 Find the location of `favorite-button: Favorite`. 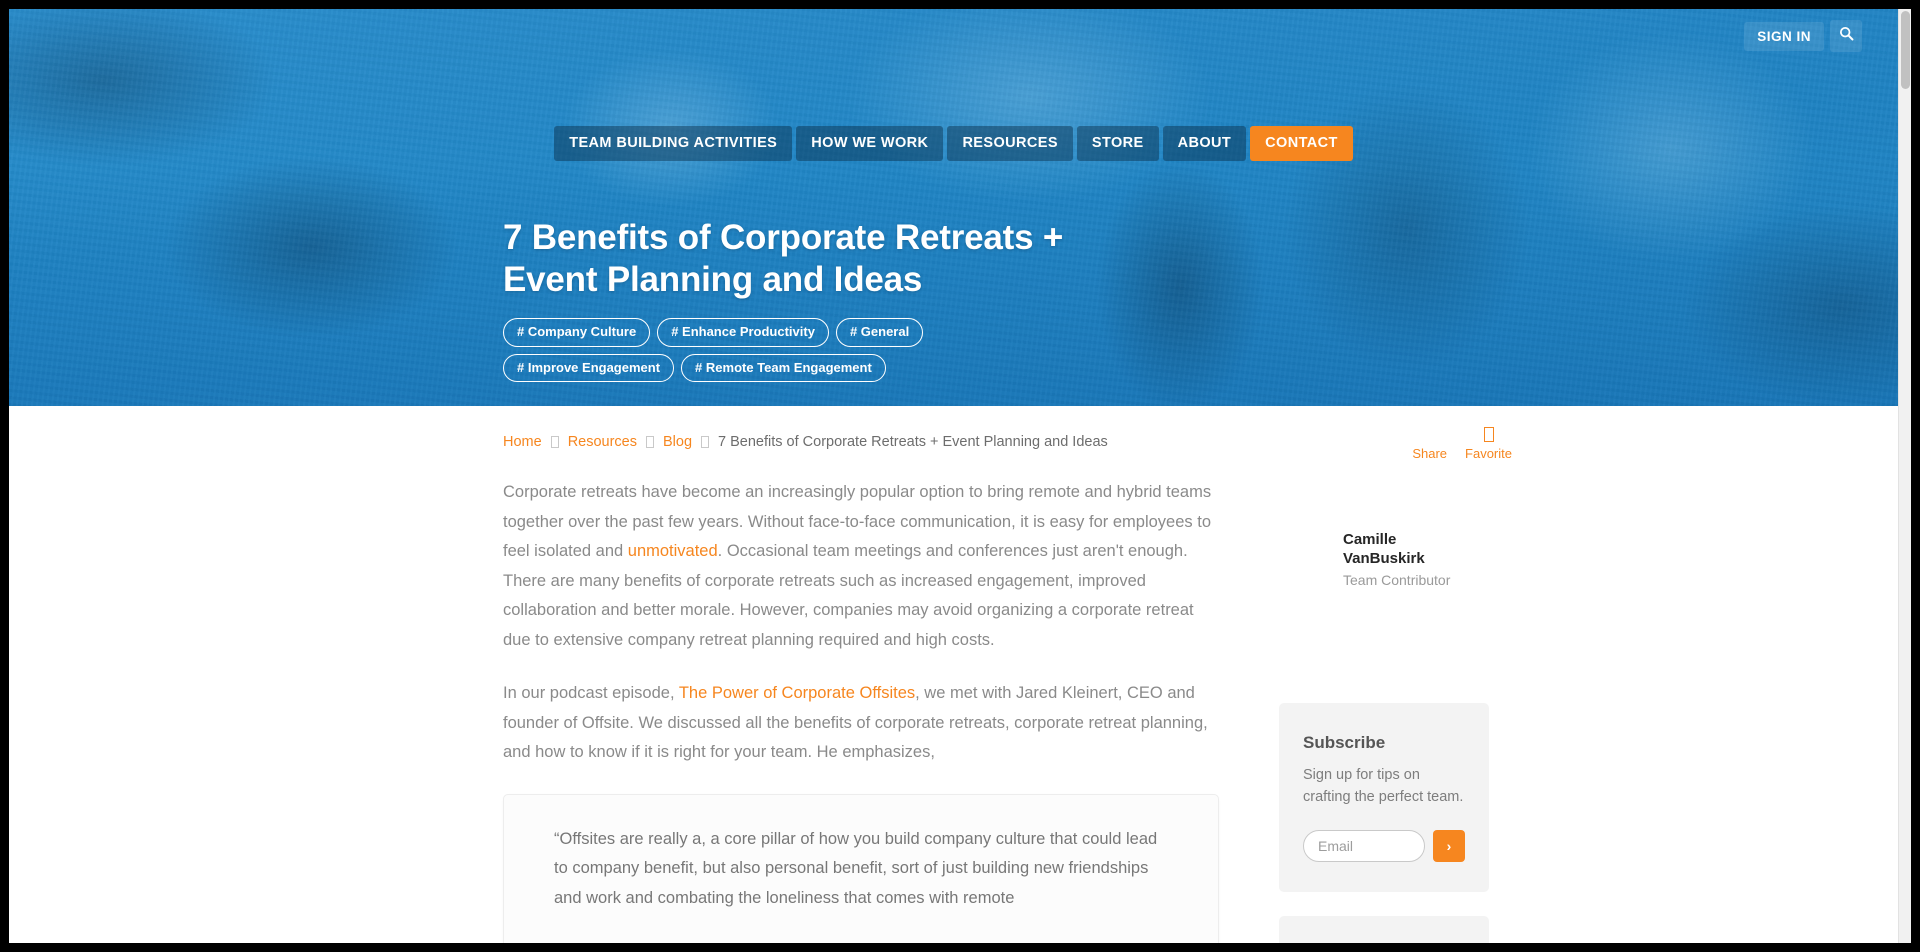

favorite-button: Favorite is located at coordinates (1488, 444).